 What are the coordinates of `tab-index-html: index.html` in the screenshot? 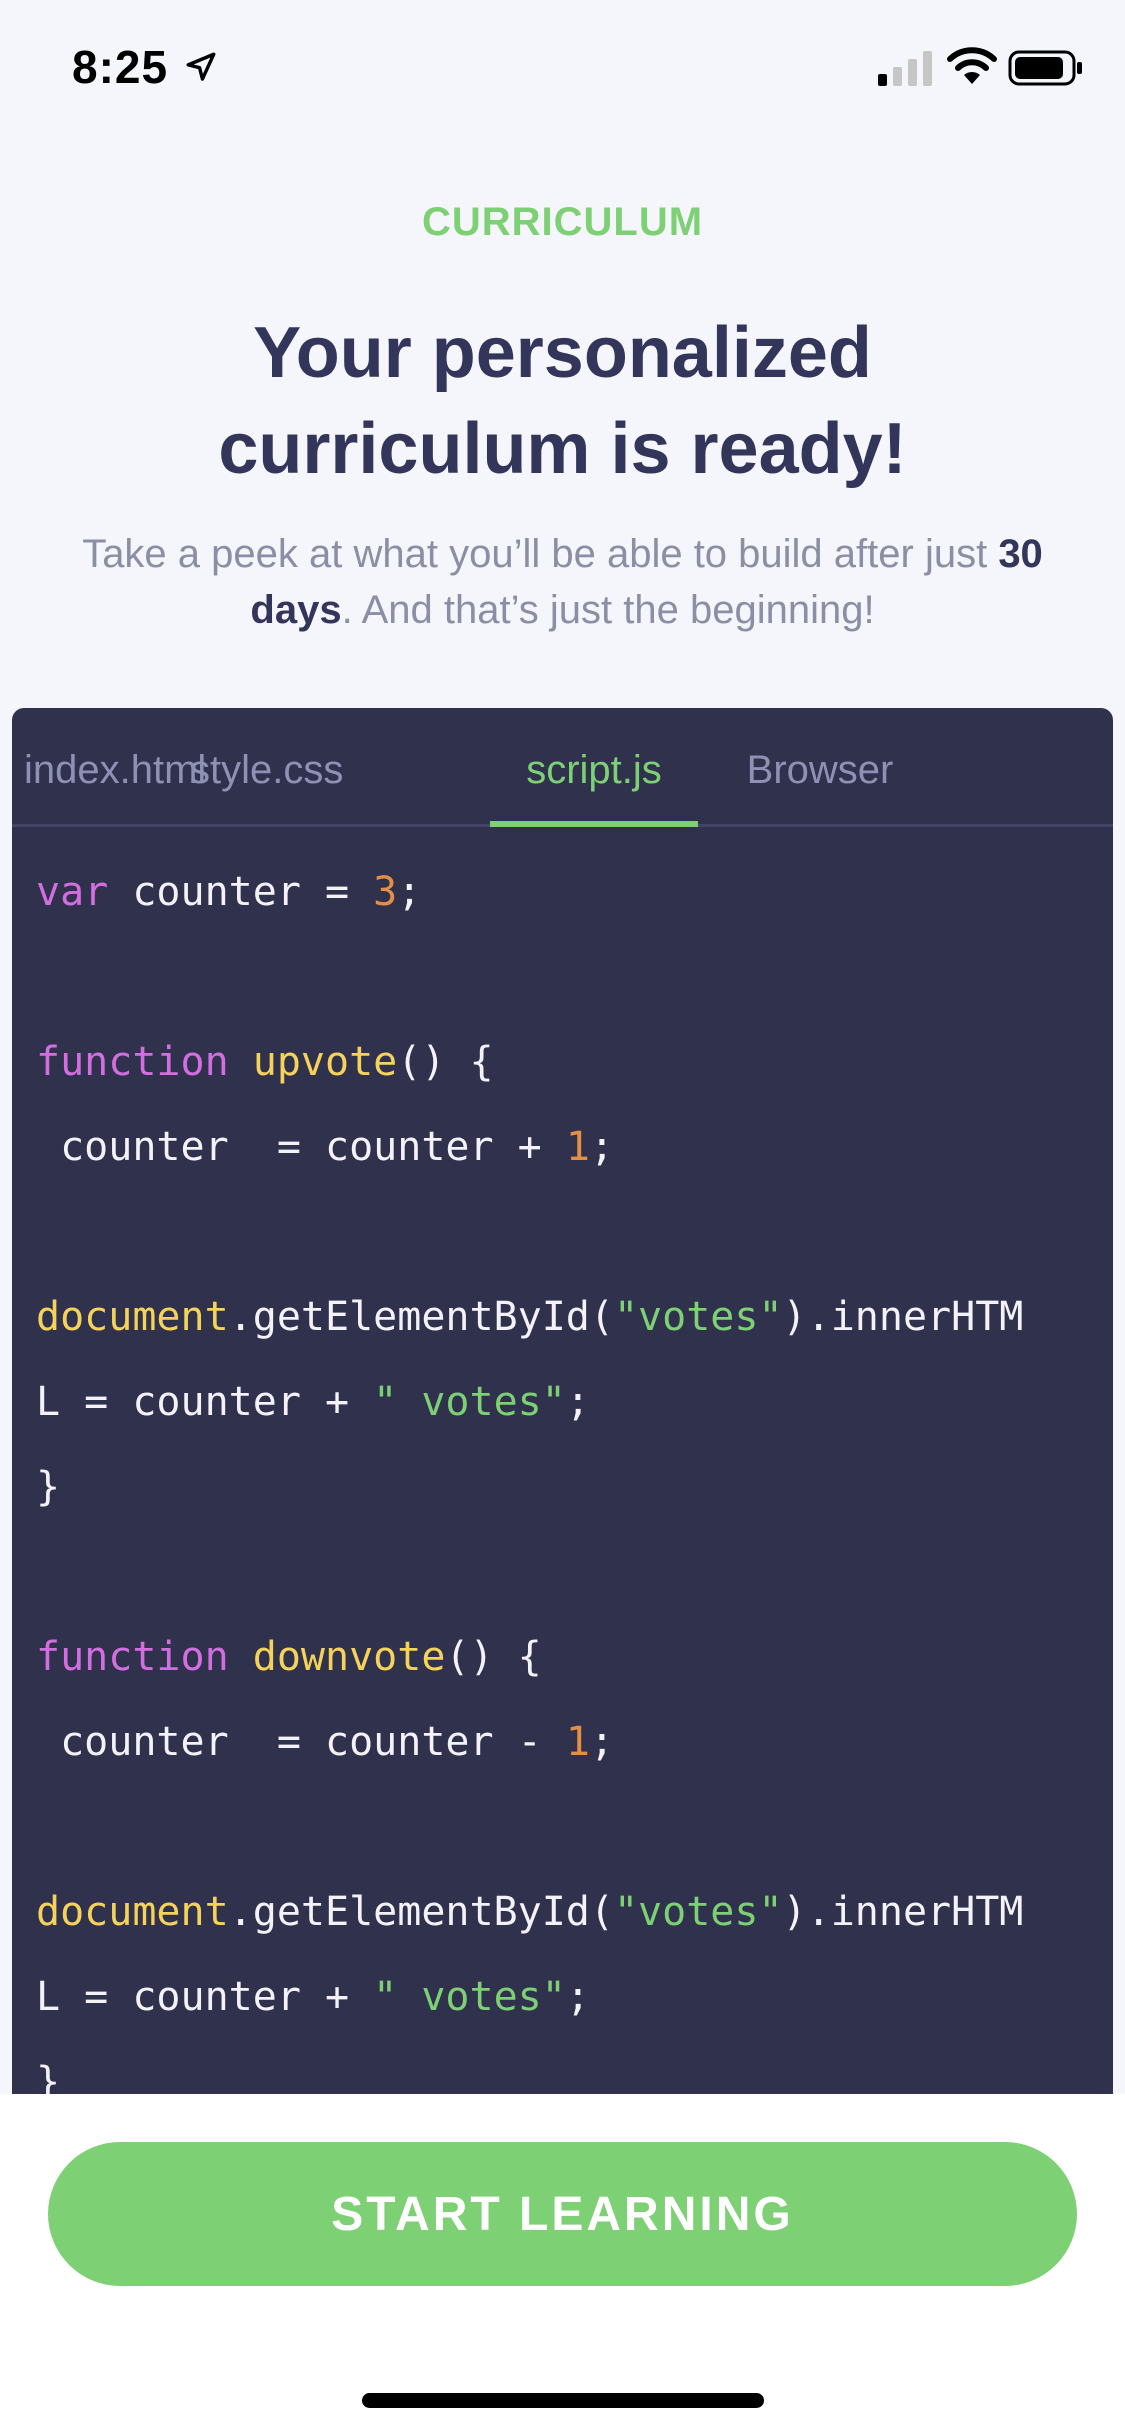 It's located at (115, 766).